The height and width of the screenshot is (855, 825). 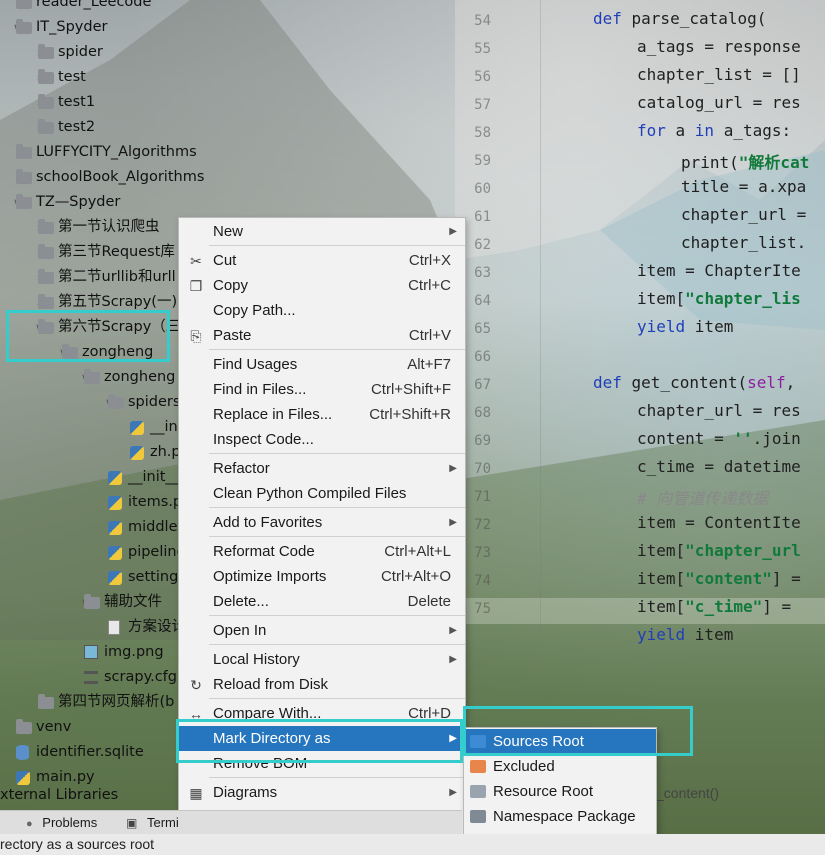 I want to click on menu-item-delete: Delete... Delete, so click(x=322, y=601).